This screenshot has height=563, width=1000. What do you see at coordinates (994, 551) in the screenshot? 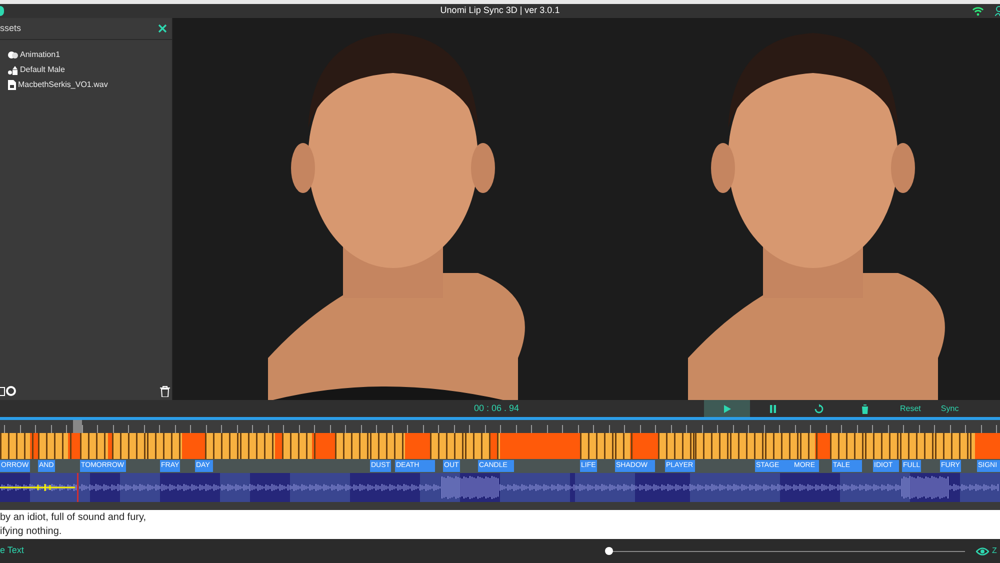
I see `zoom-label: Z` at bounding box center [994, 551].